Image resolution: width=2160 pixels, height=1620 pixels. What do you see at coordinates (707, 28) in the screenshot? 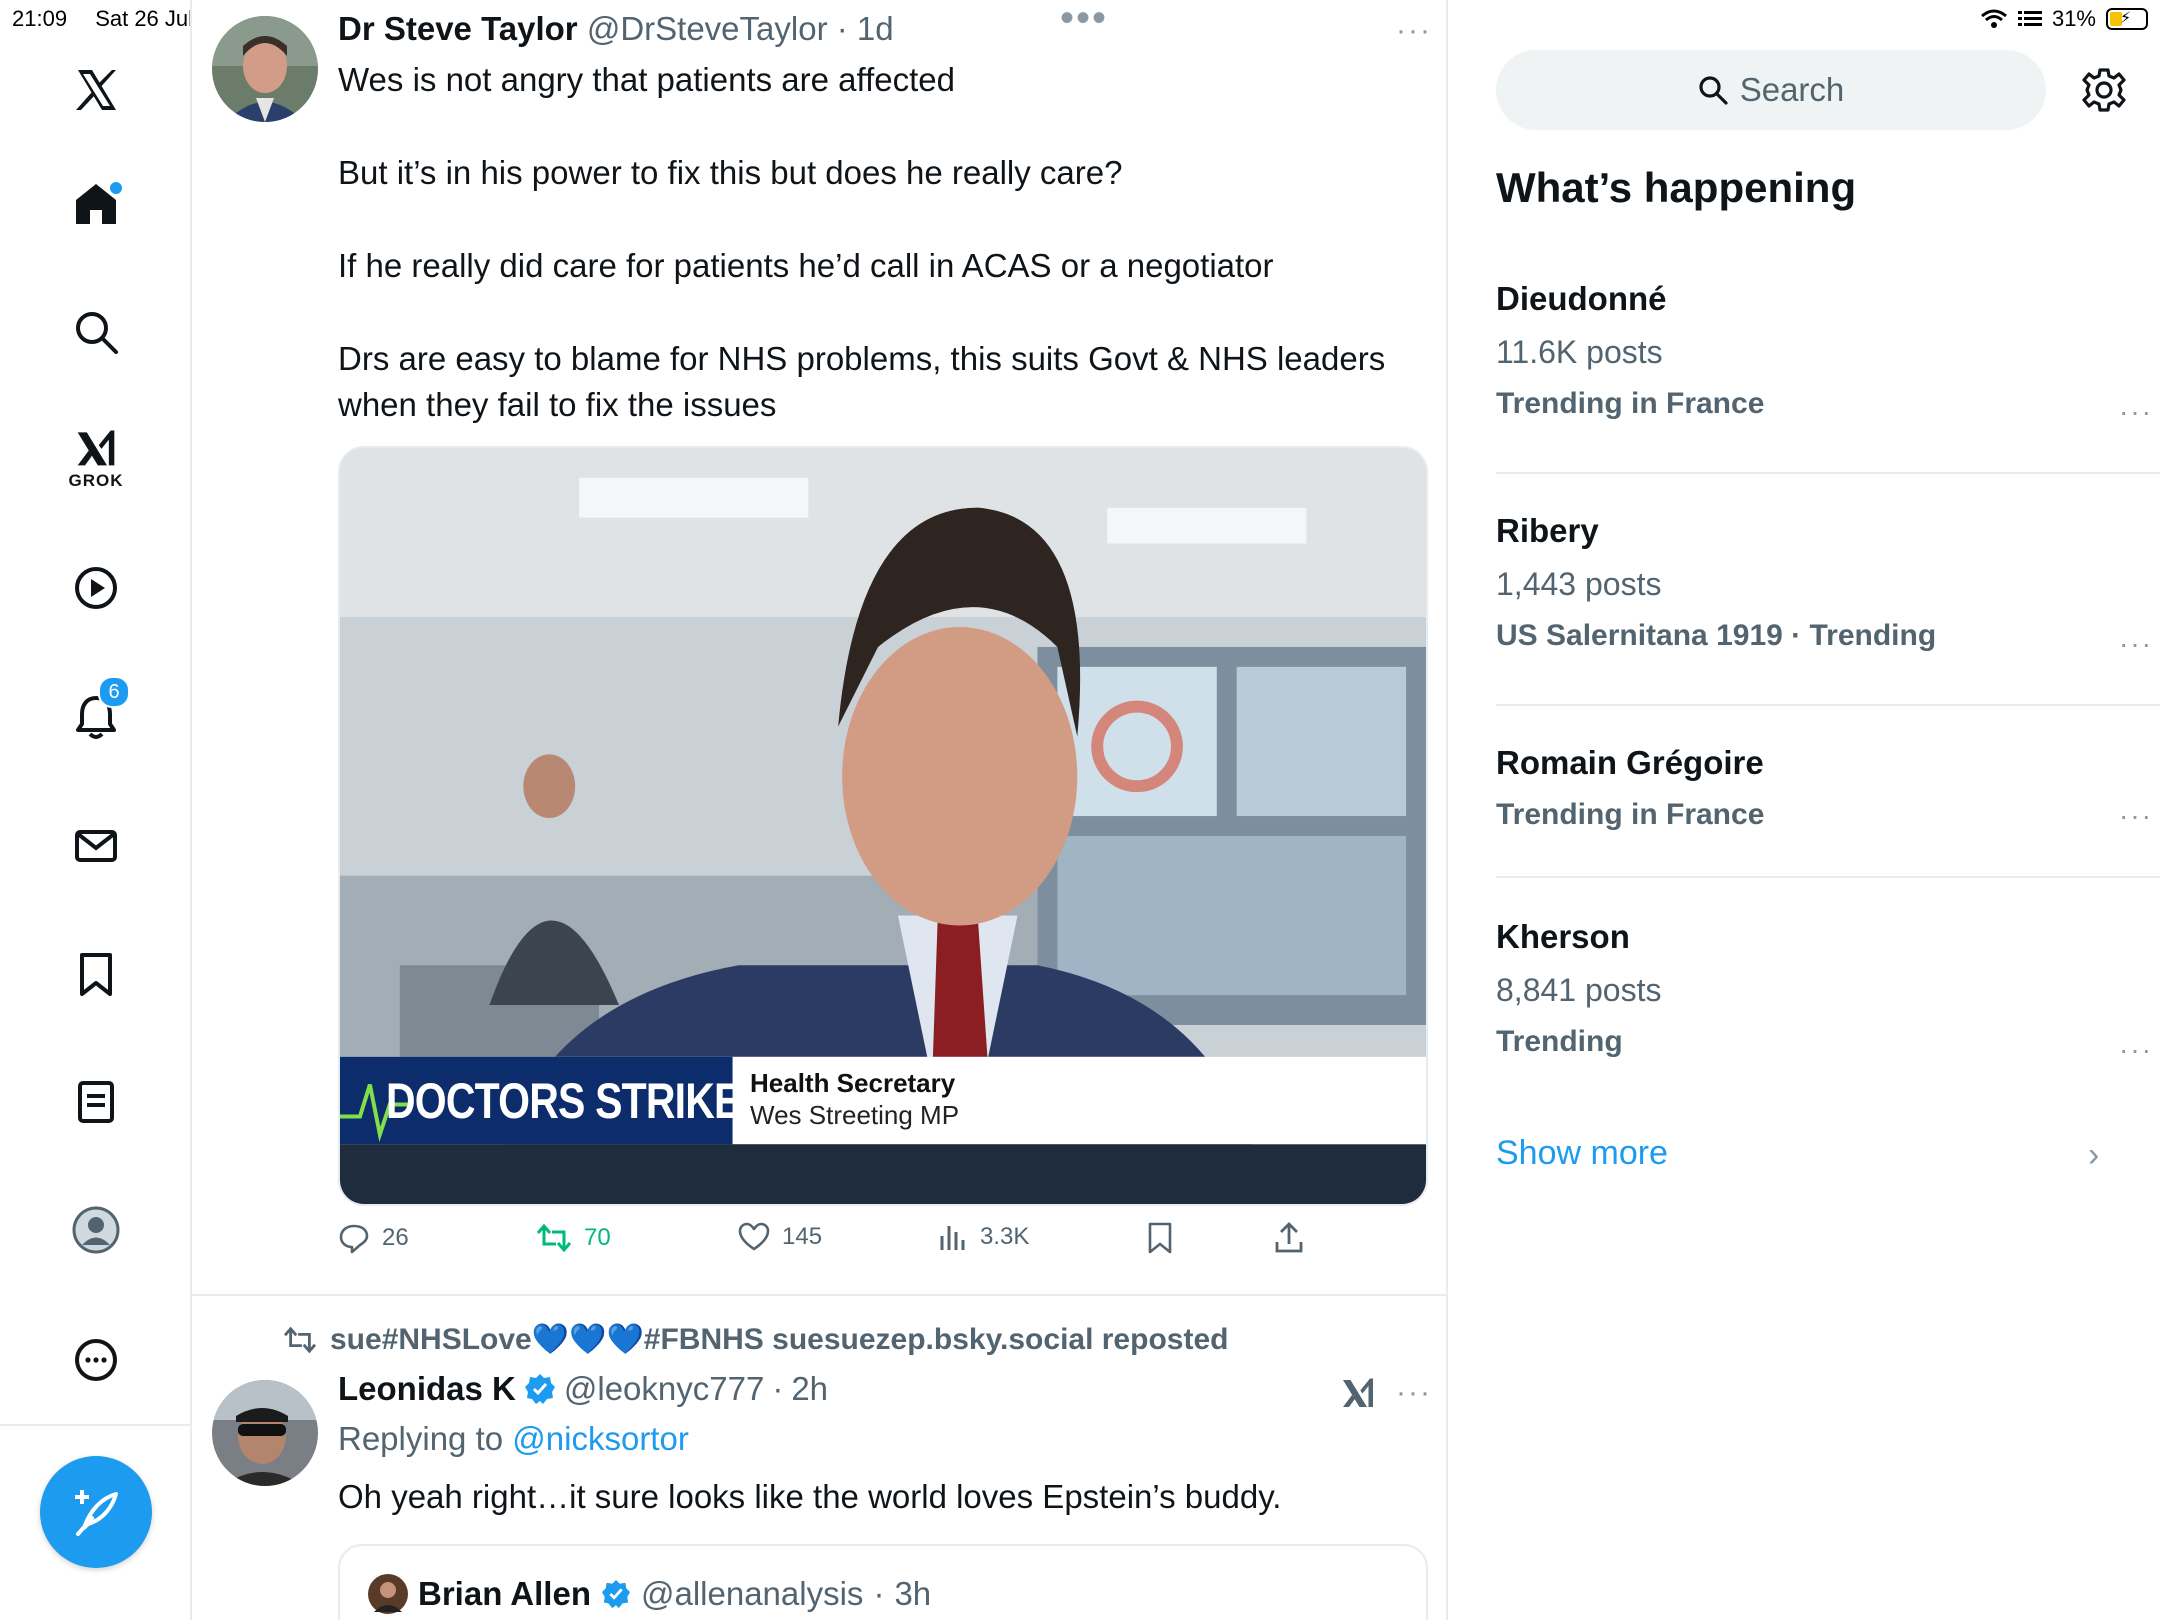
I see `tweet1-handle: @DrSteveTaylor` at bounding box center [707, 28].